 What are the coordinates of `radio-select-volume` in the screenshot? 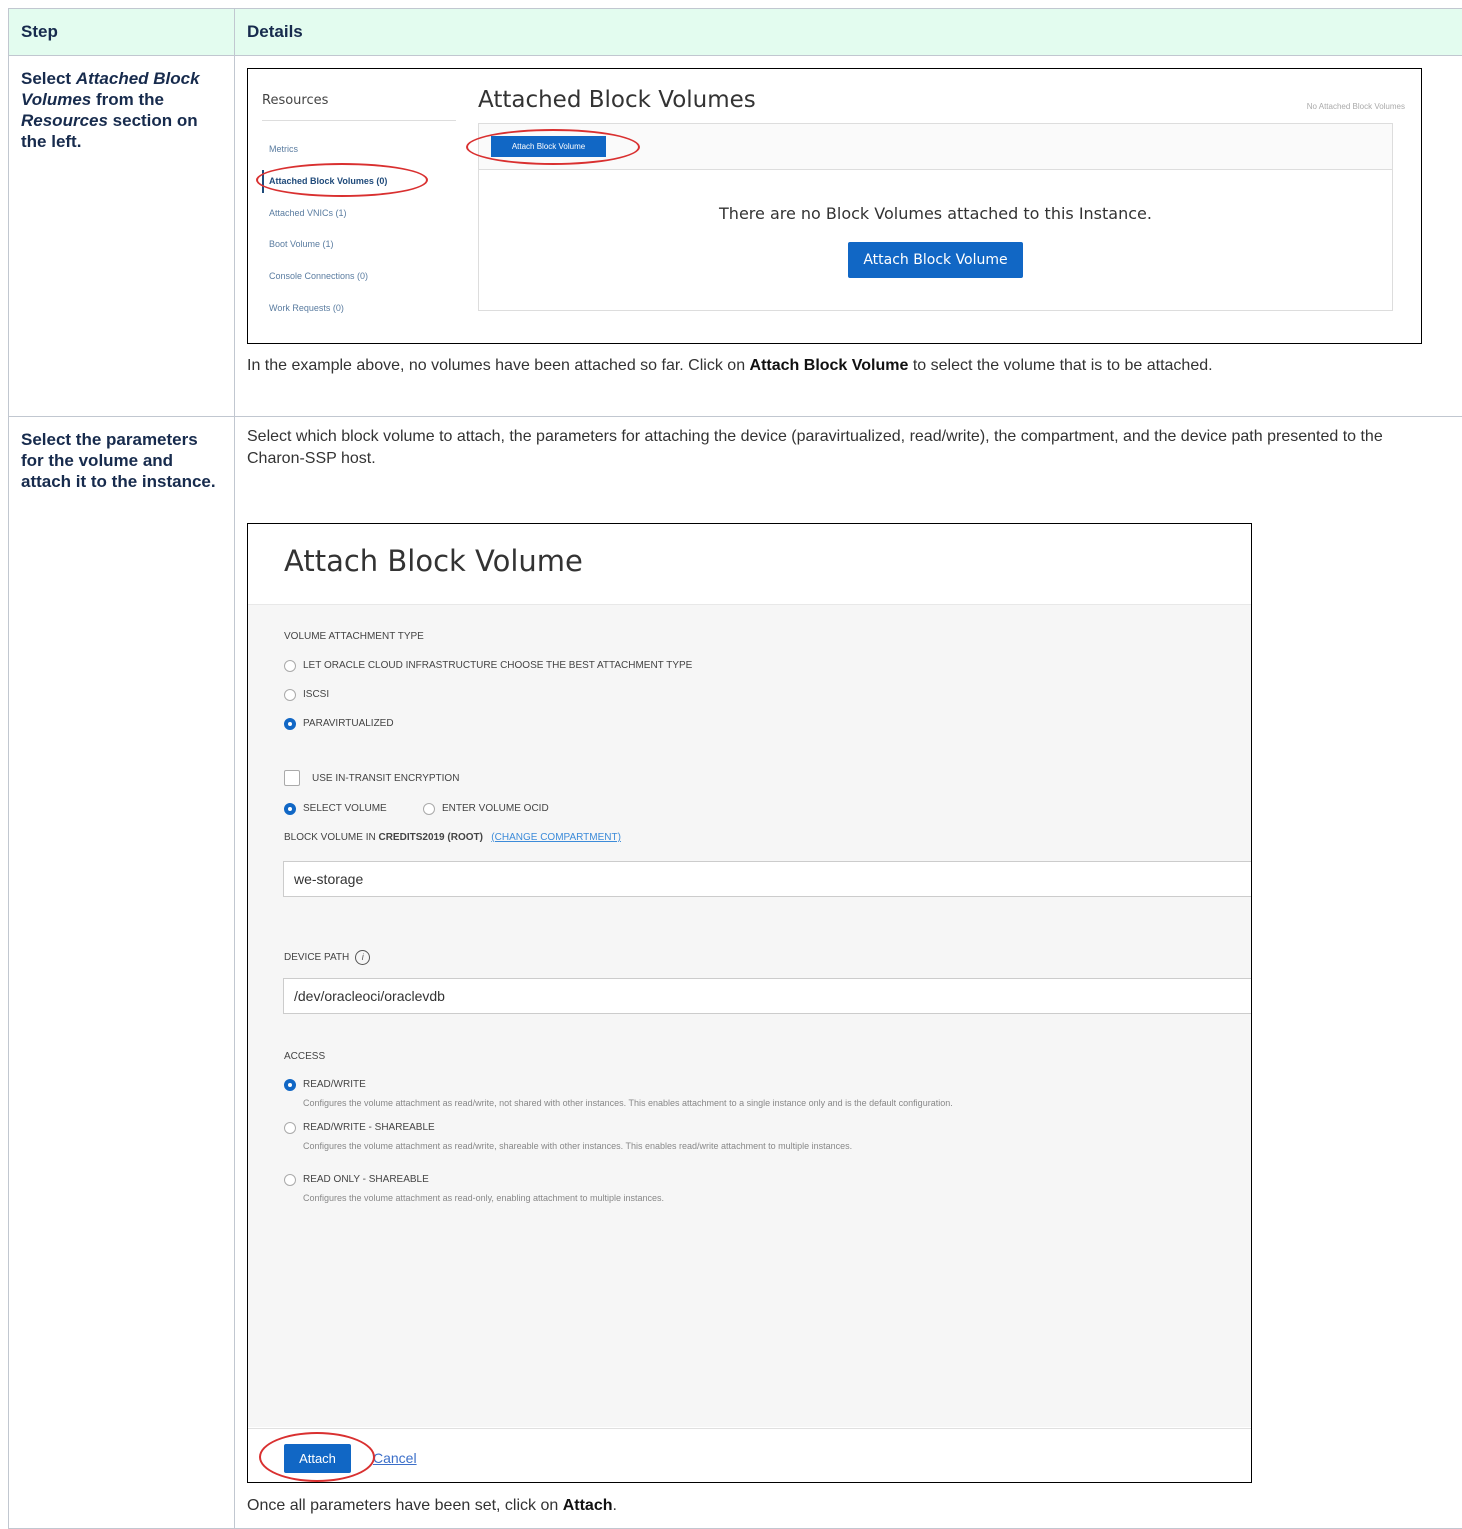 It's located at (290, 809).